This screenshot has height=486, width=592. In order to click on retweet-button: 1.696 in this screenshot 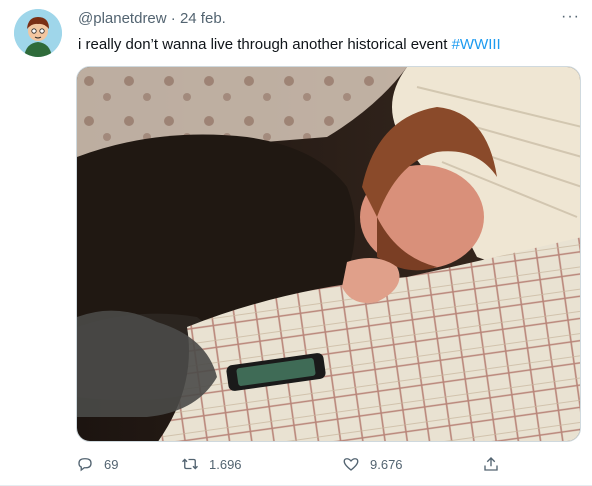, I will do `click(211, 464)`.